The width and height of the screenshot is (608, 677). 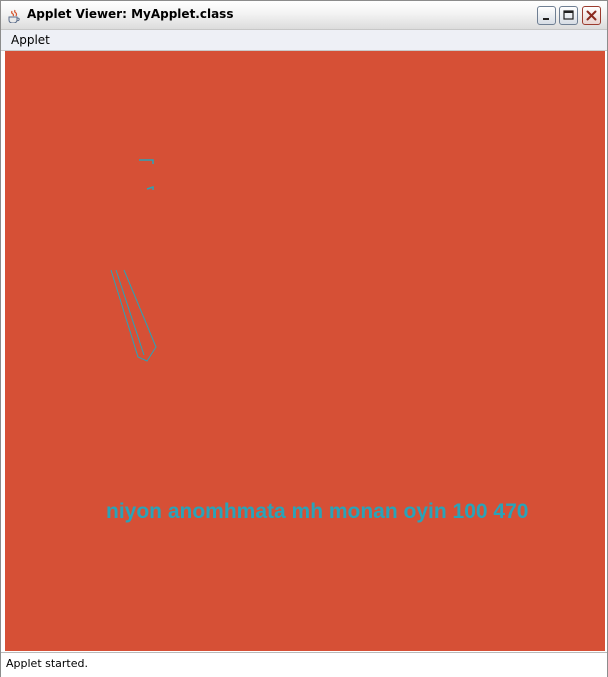 I want to click on arrow-inner-line, so click(x=130, y=312).